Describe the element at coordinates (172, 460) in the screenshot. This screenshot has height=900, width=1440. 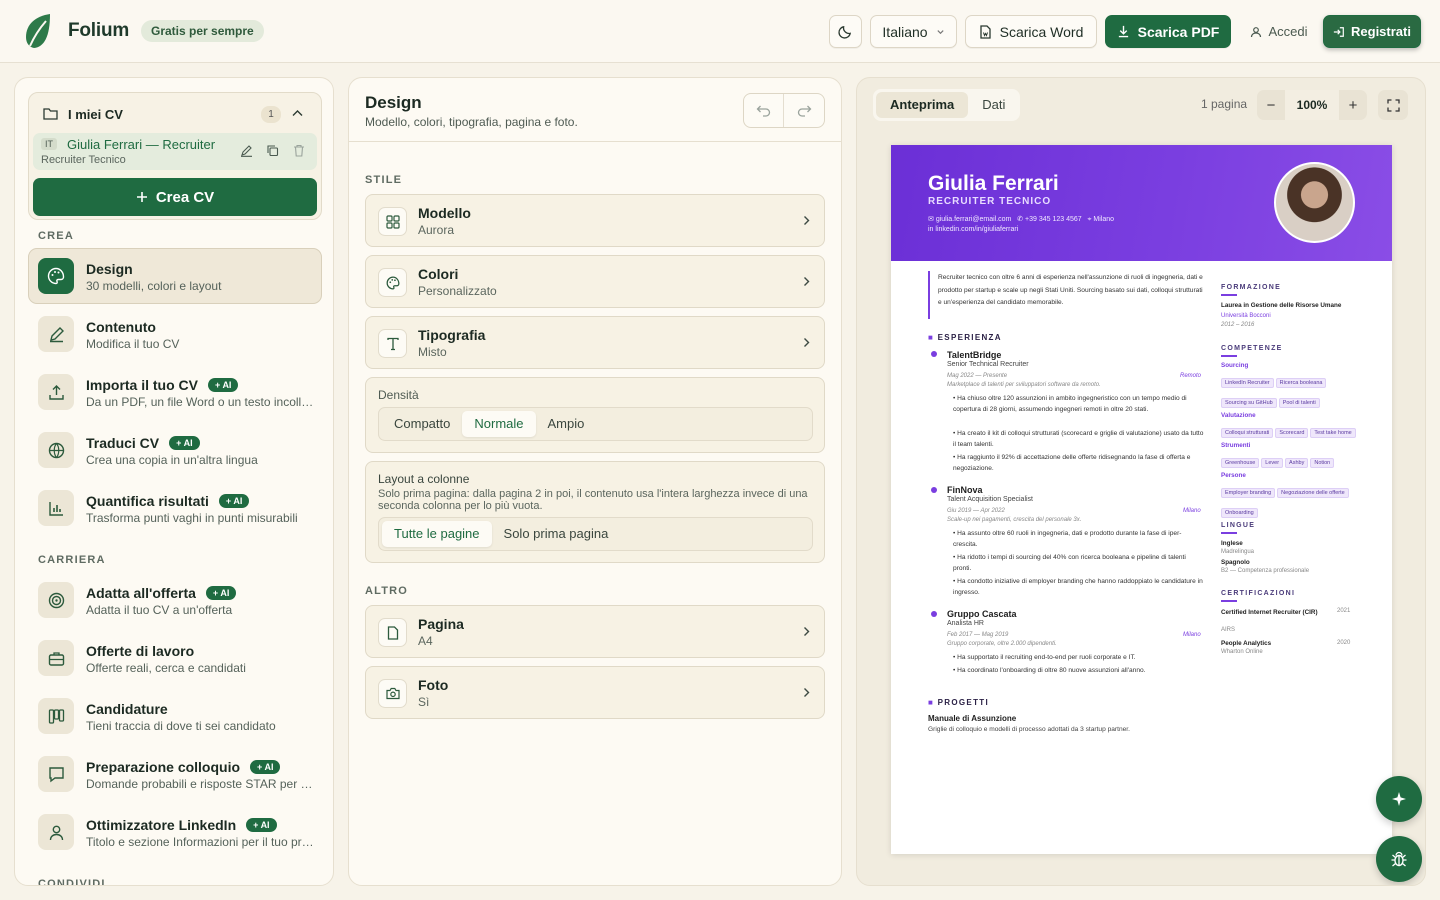
I see `nav-subtitle: Crea una copia in un'altra lingua` at that location.